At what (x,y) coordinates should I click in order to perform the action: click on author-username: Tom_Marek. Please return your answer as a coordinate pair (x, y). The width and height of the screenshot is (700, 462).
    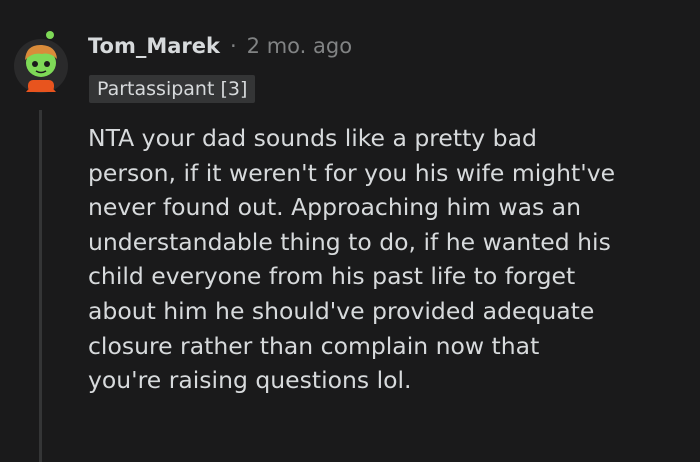
    Looking at the image, I should click on (154, 46).